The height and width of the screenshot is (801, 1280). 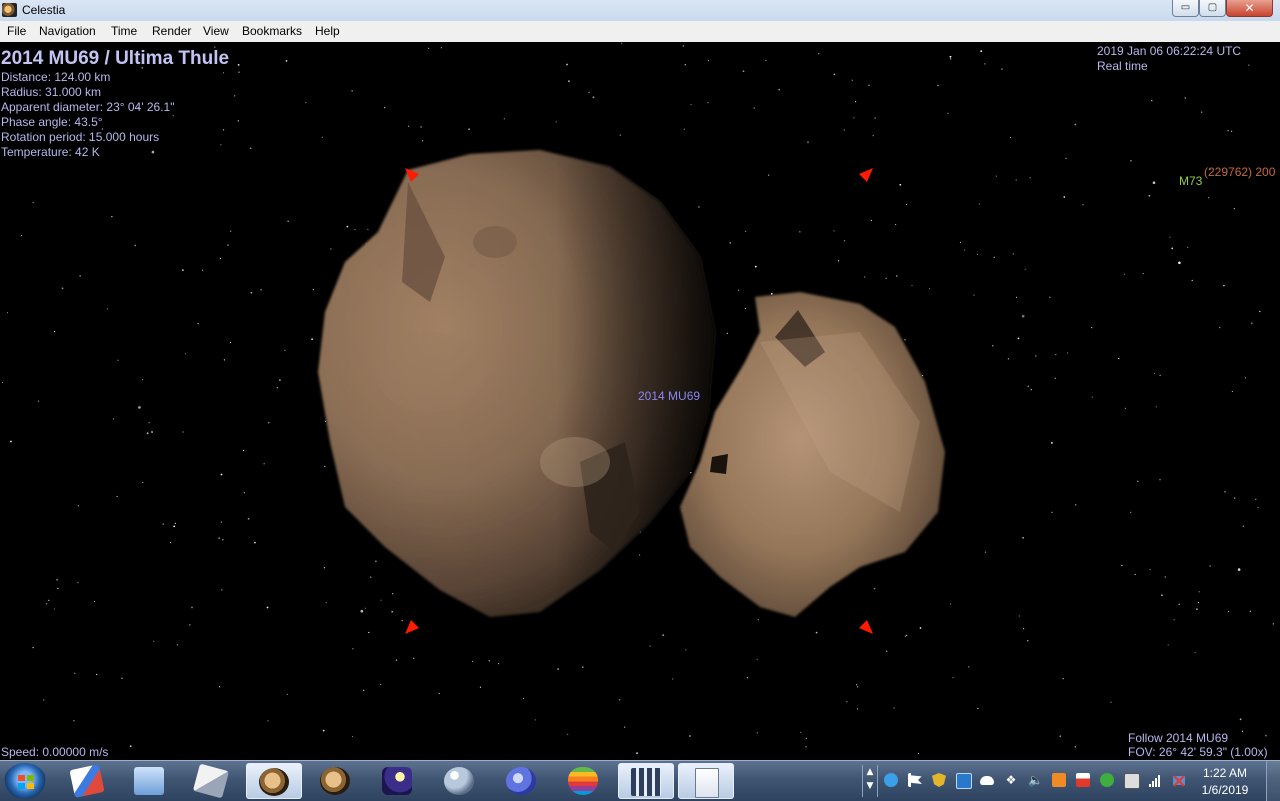 What do you see at coordinates (812, 454) in the screenshot?
I see `small-lobe` at bounding box center [812, 454].